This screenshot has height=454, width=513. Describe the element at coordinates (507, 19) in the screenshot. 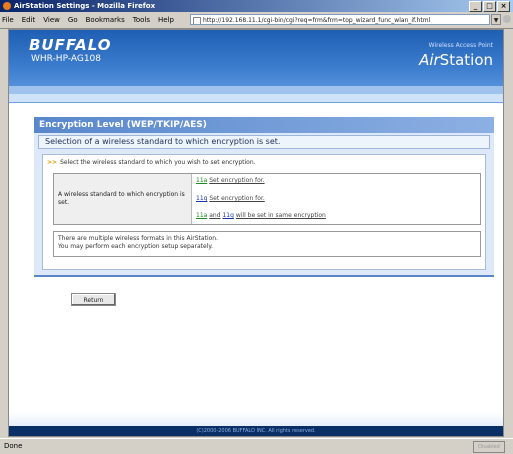

I see `stop-icon` at that location.